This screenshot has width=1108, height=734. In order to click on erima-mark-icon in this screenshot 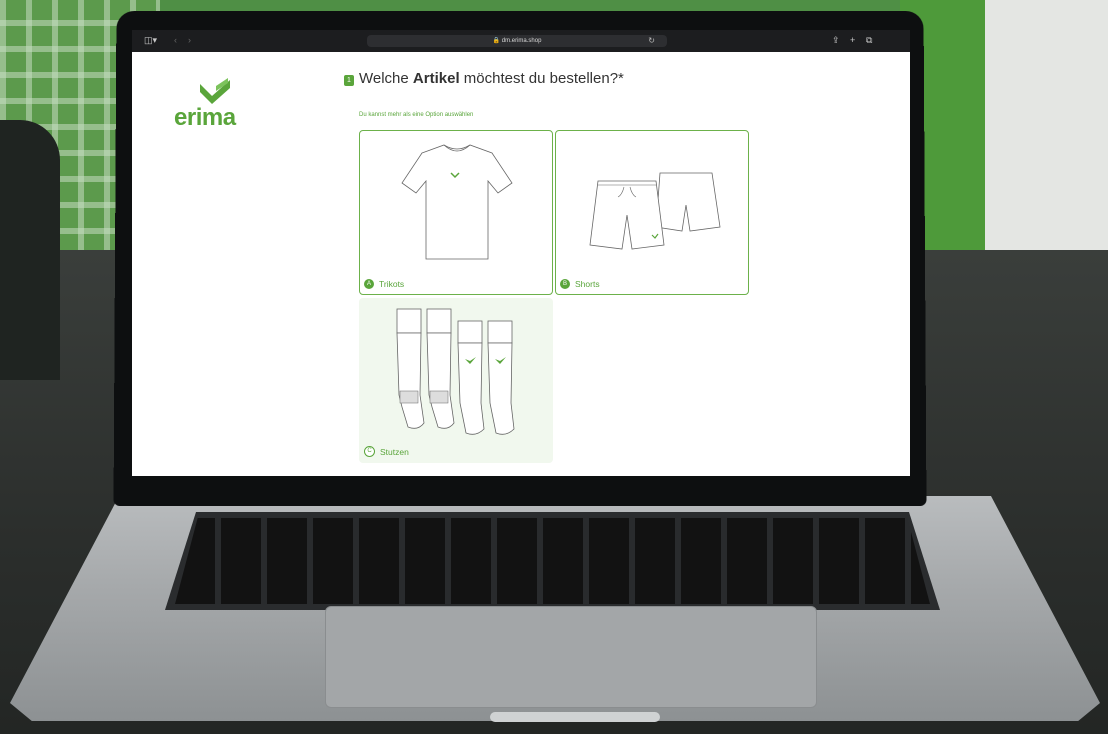, I will do `click(215, 91)`.